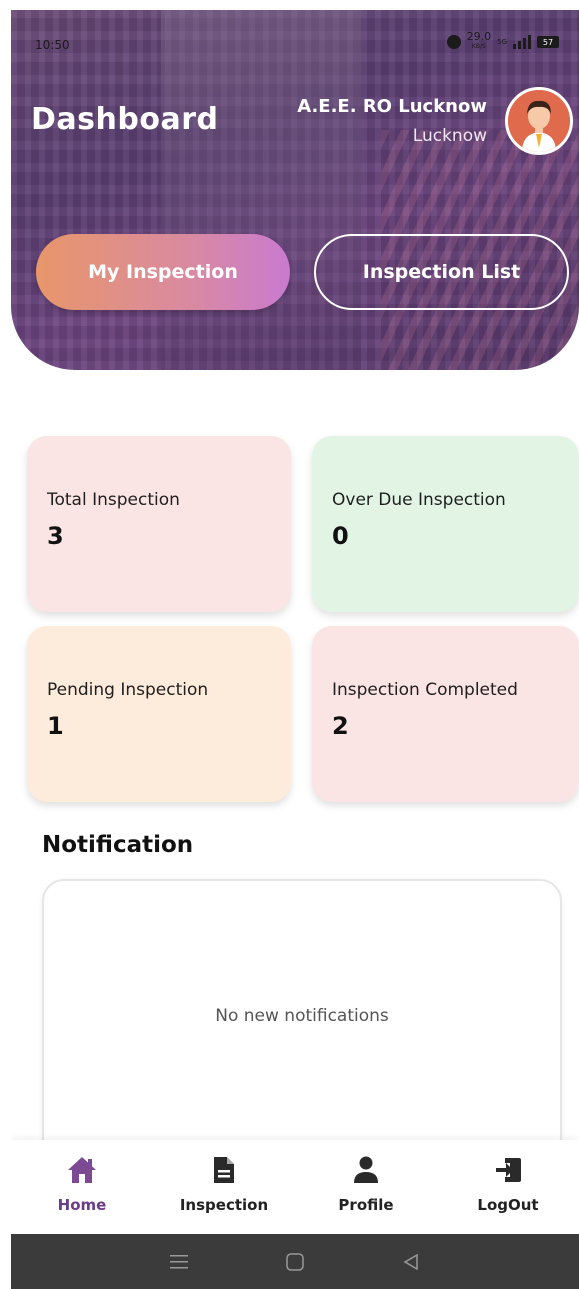 The width and height of the screenshot is (579, 1289). I want to click on status-icons: 29.0 KB/S 5G 57, so click(502, 41).